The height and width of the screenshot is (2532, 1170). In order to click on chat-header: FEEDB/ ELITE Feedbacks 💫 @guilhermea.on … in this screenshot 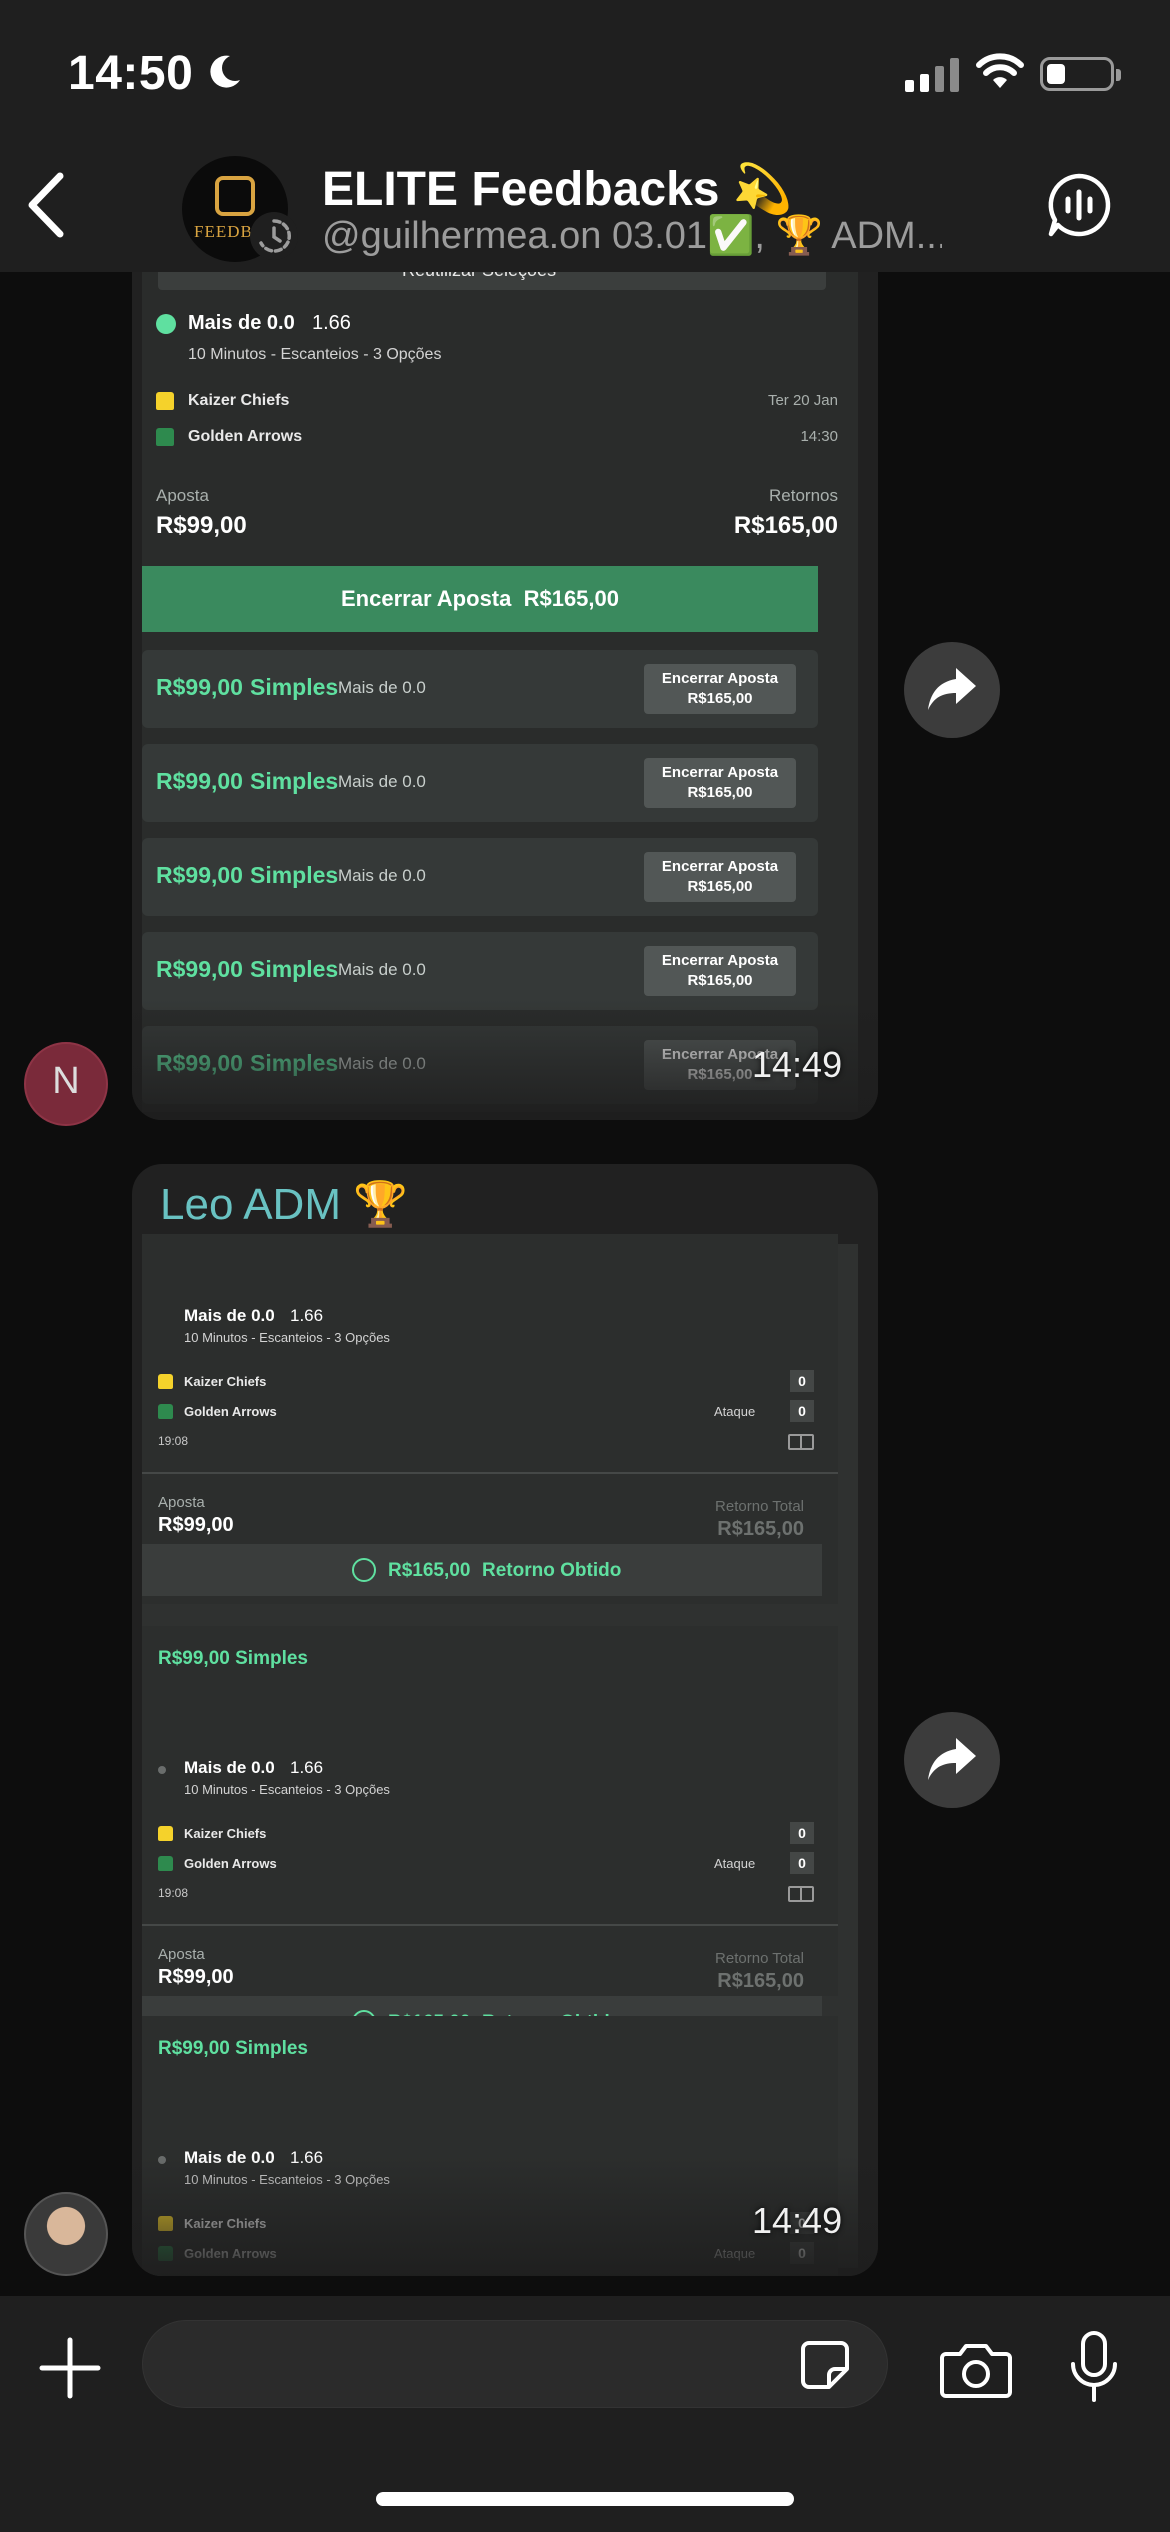, I will do `click(585, 206)`.